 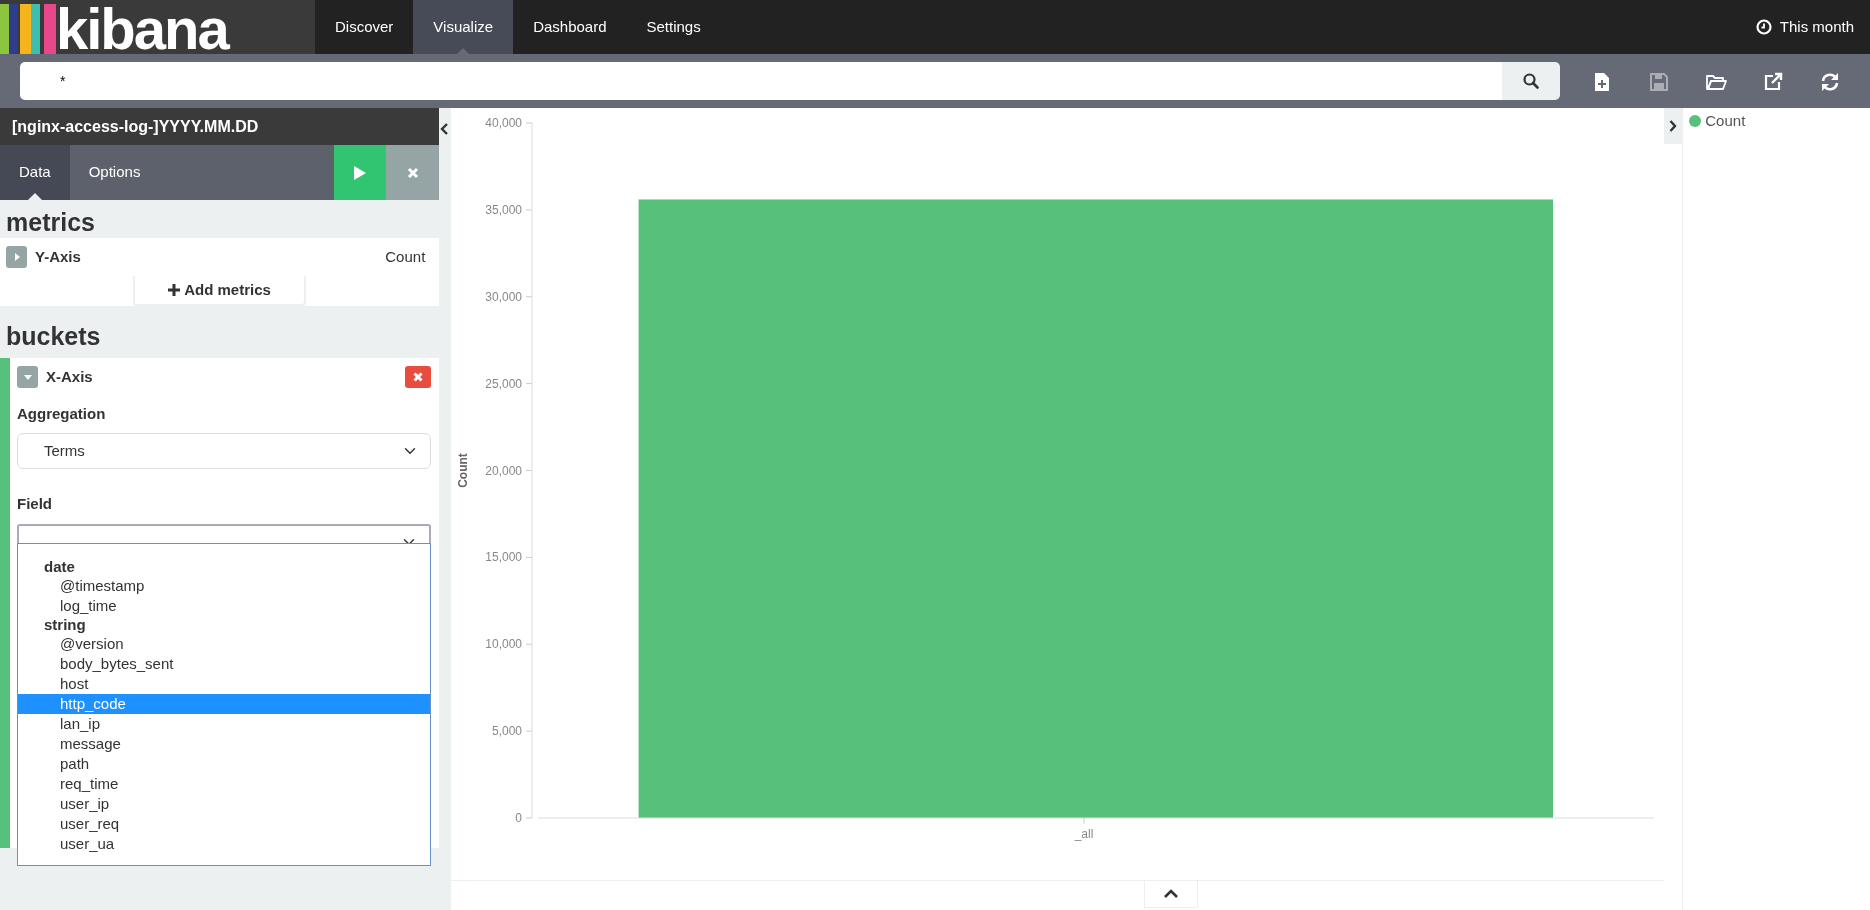 What do you see at coordinates (28, 29) in the screenshot?
I see `logo-stripes-icon` at bounding box center [28, 29].